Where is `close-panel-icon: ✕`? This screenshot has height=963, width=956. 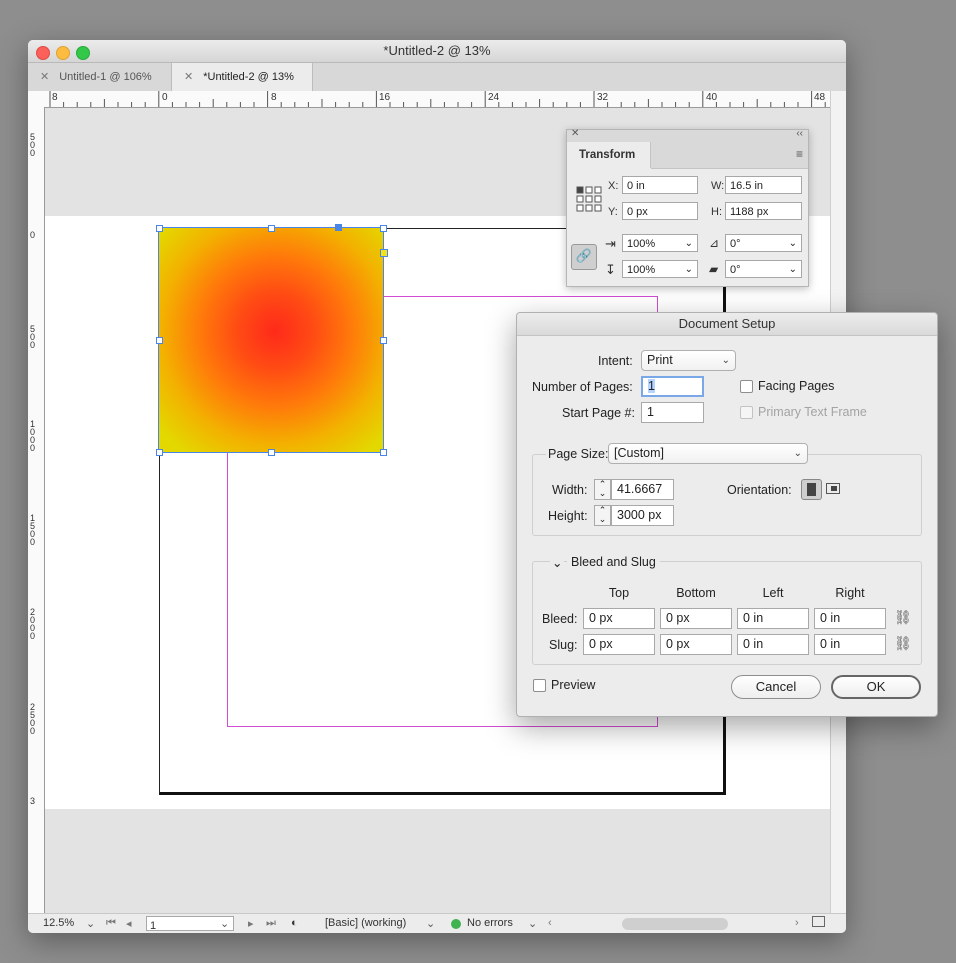
close-panel-icon: ✕ is located at coordinates (575, 133).